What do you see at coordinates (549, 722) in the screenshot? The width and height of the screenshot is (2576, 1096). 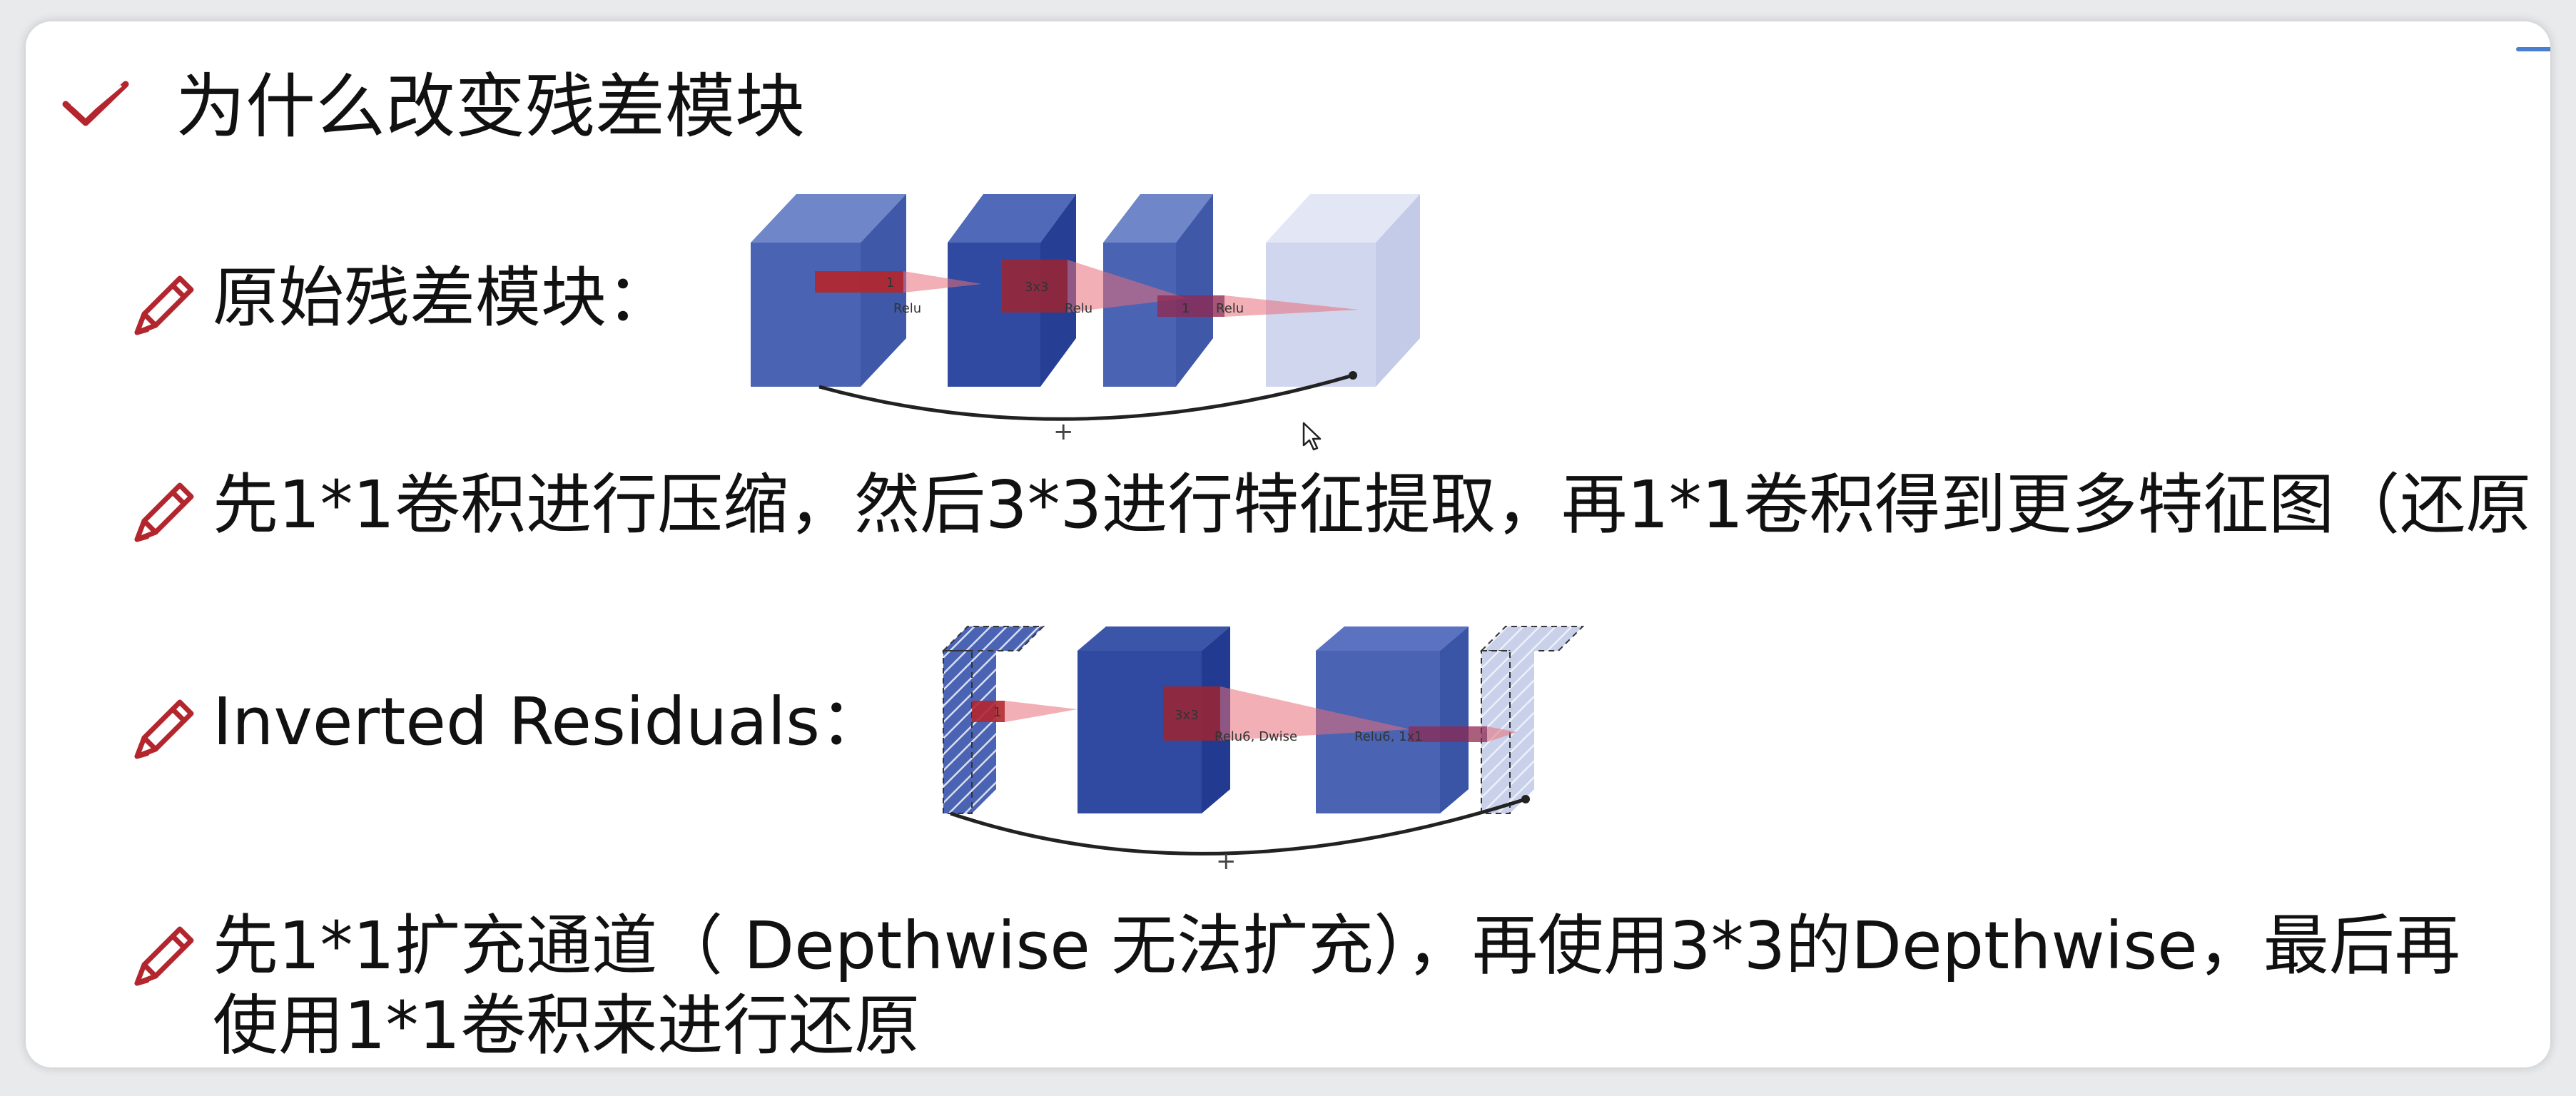 I see `bullet-inverted-residuals: Inverted Residuals：` at bounding box center [549, 722].